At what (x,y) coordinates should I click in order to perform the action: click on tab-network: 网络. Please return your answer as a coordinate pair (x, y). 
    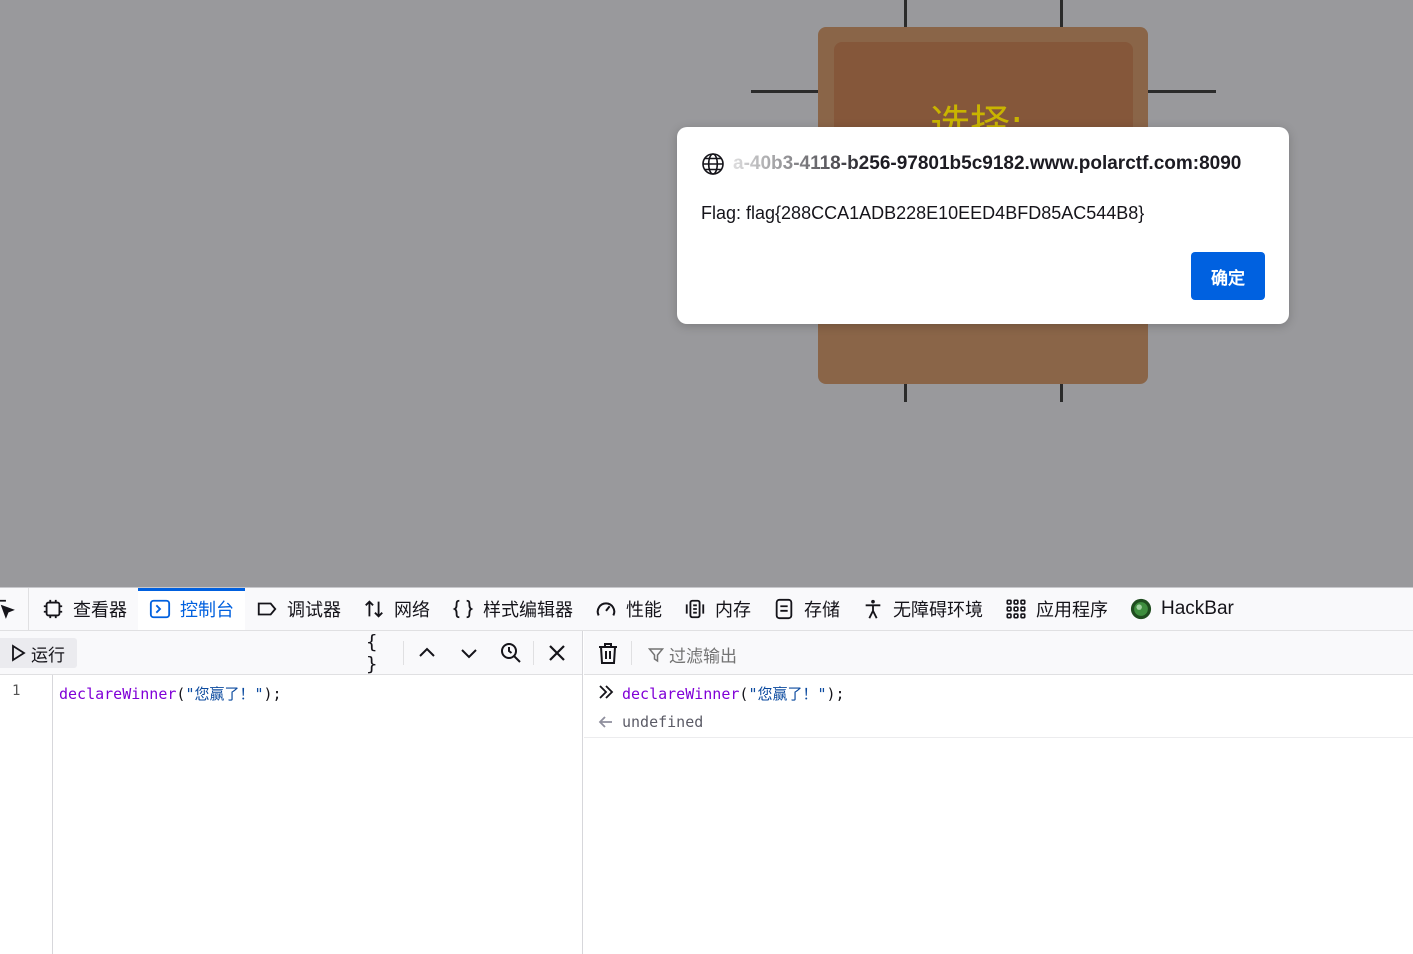
    Looking at the image, I should click on (396, 609).